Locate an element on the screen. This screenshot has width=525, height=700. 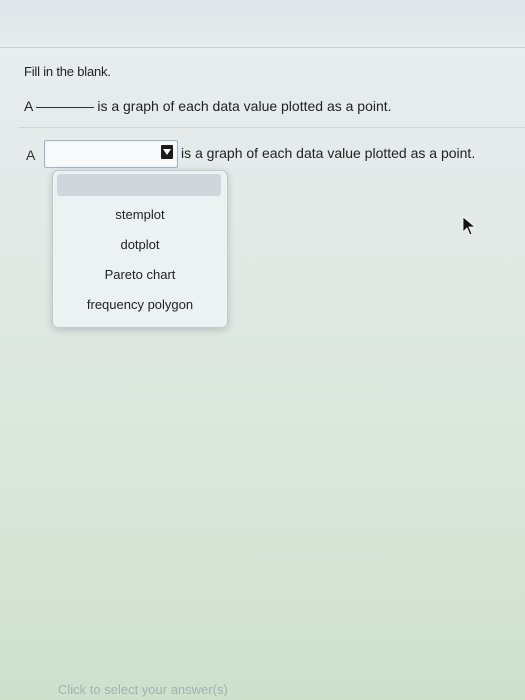
footer-hint: Click to select your answer(s) is located at coordinates (143, 689).